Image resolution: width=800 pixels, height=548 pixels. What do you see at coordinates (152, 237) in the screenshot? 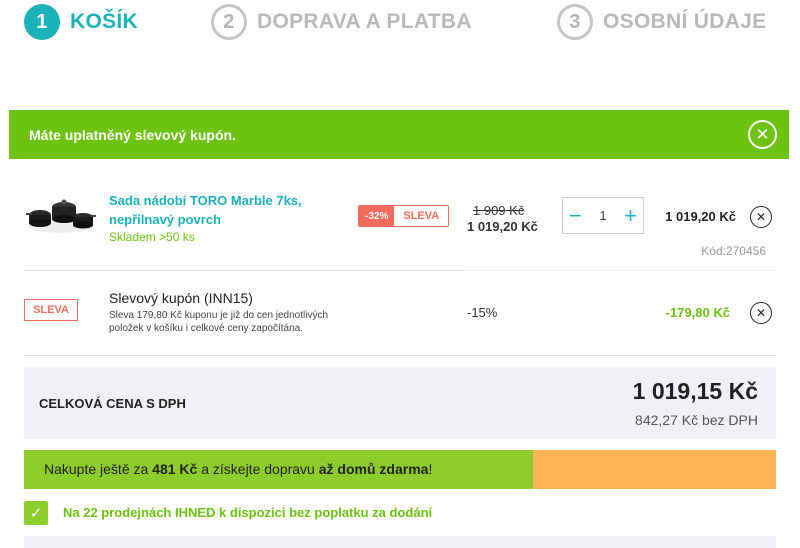
I see `stock-status: Skladem >50 ks` at bounding box center [152, 237].